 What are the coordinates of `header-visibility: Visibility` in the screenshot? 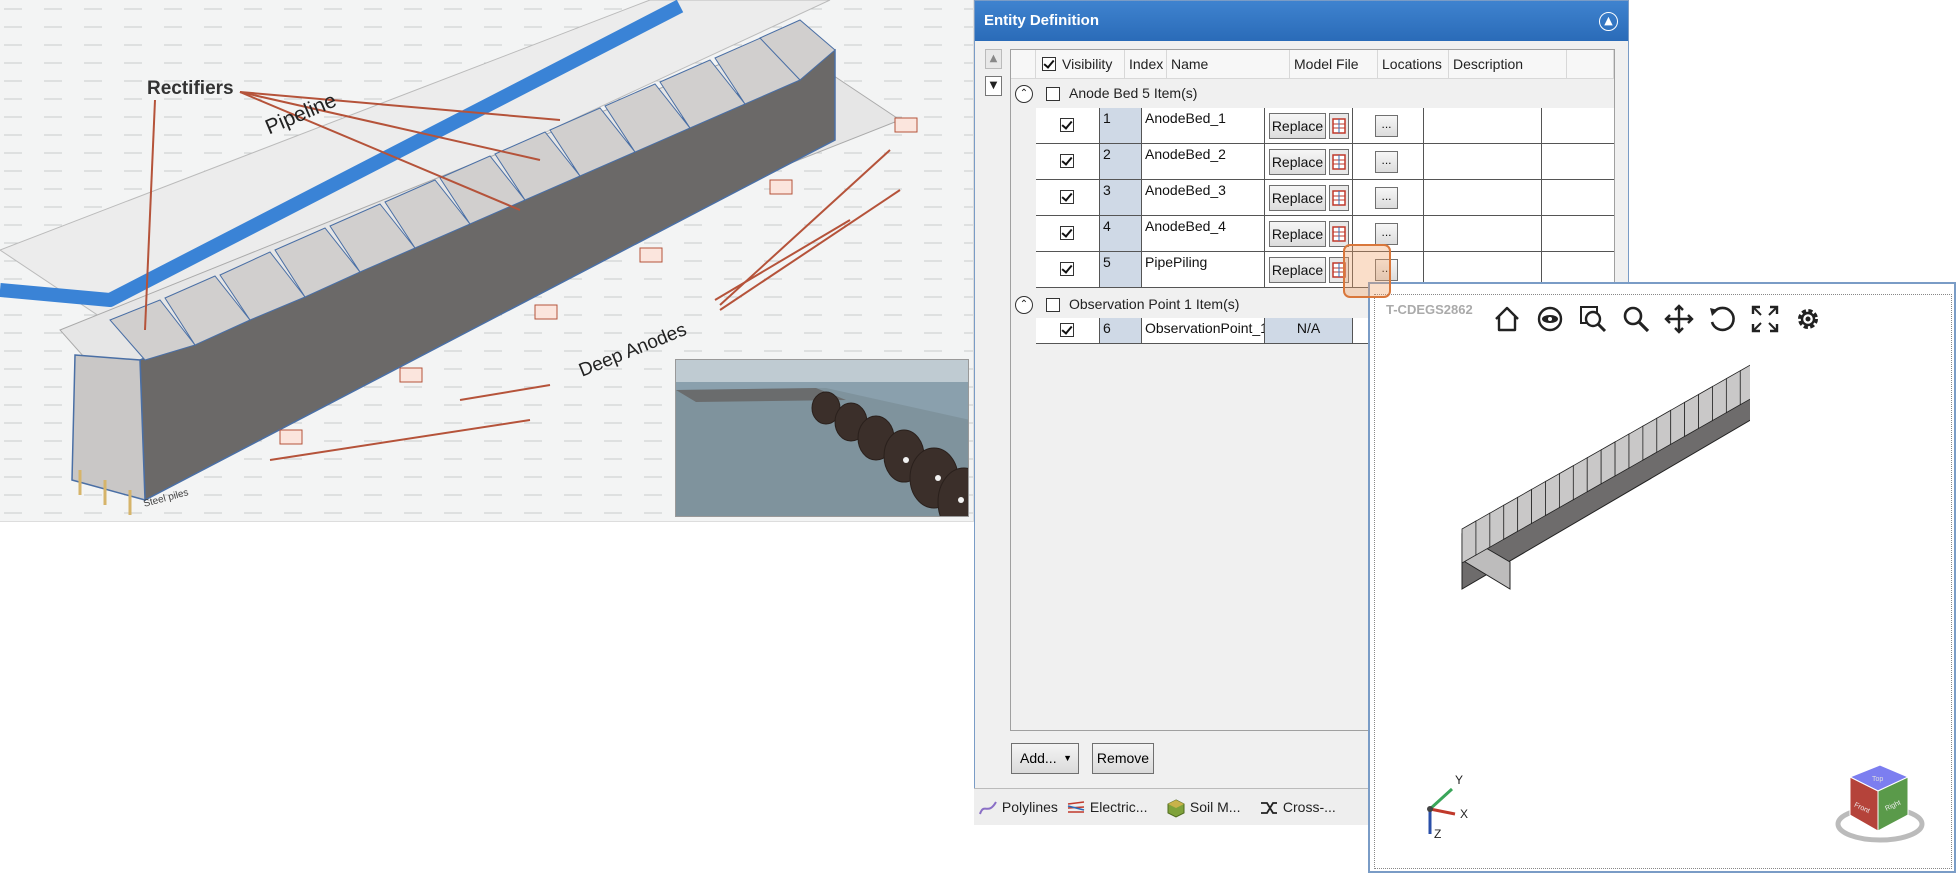 It's located at (1080, 64).